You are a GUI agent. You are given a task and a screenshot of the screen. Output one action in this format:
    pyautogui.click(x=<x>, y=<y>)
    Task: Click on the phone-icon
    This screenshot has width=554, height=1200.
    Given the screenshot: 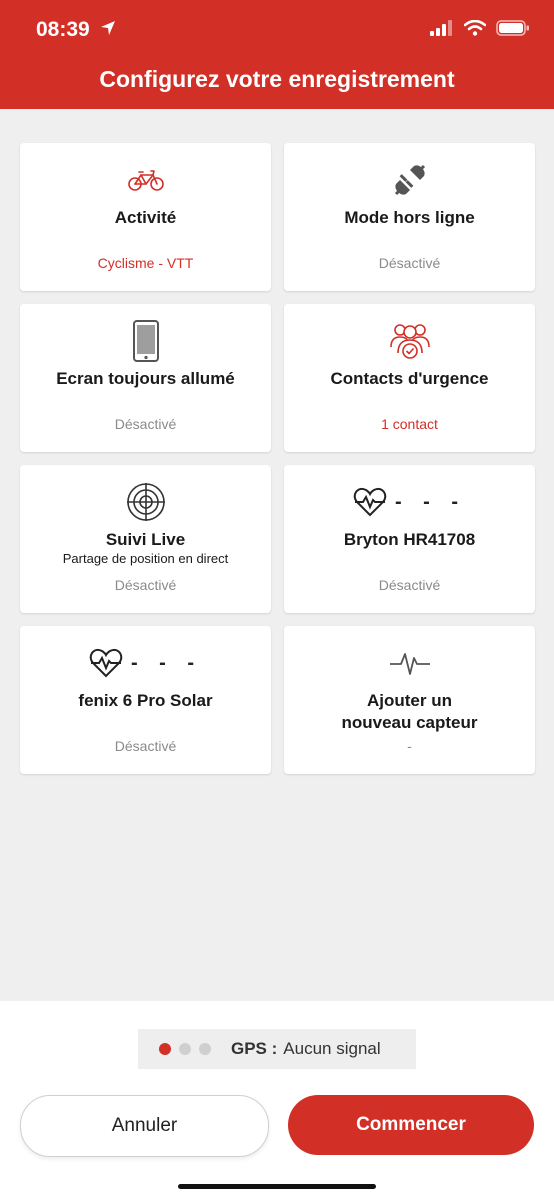 What is the action you would take?
    pyautogui.click(x=145, y=341)
    